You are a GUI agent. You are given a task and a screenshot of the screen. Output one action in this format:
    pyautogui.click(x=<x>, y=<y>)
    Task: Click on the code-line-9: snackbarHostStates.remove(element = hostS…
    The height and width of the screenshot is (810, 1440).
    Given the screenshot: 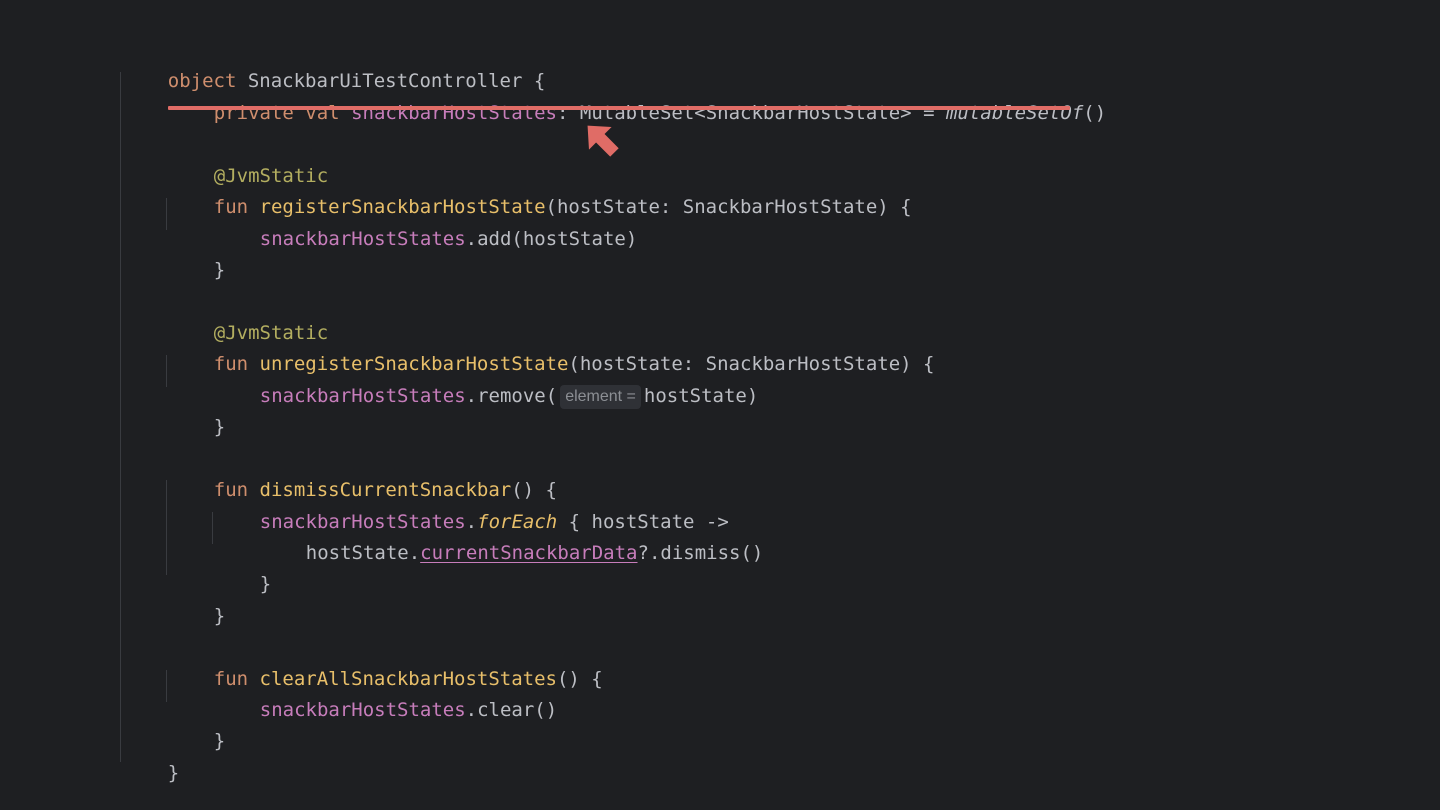 What is the action you would take?
    pyautogui.click(x=486, y=383)
    